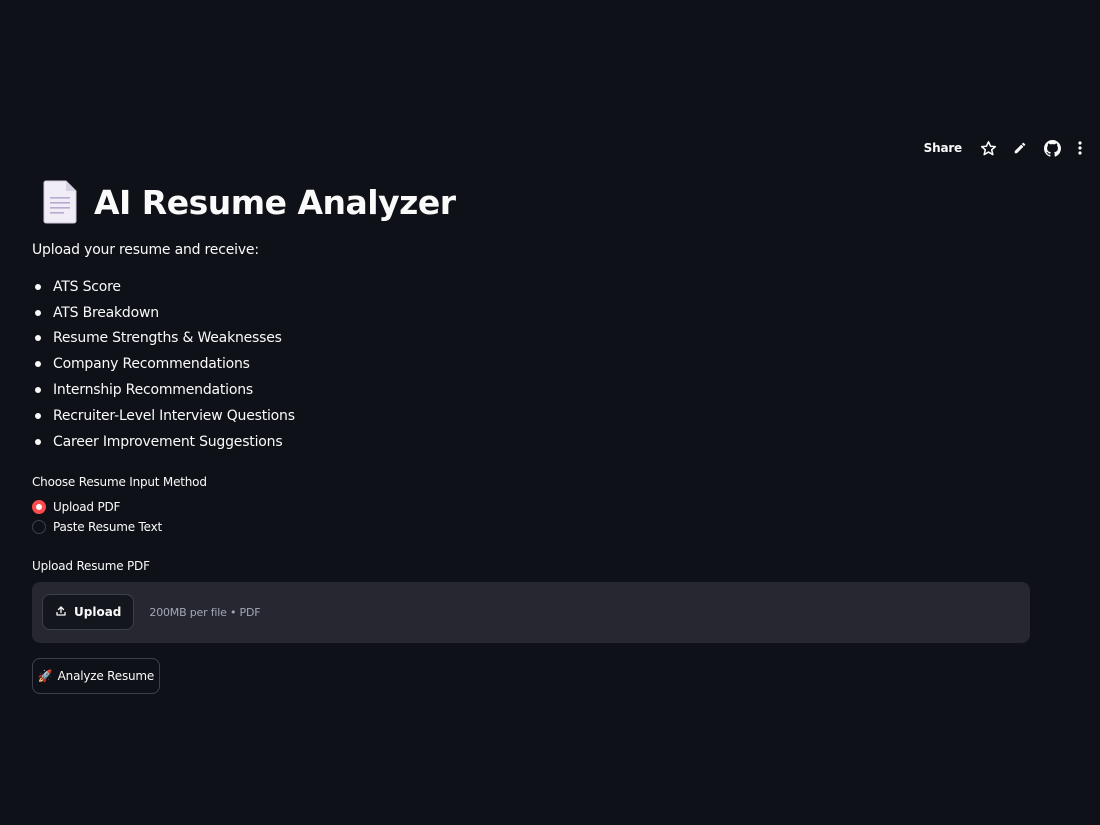 The width and height of the screenshot is (1100, 825). I want to click on feature-text: Company Recommendations, so click(151, 364).